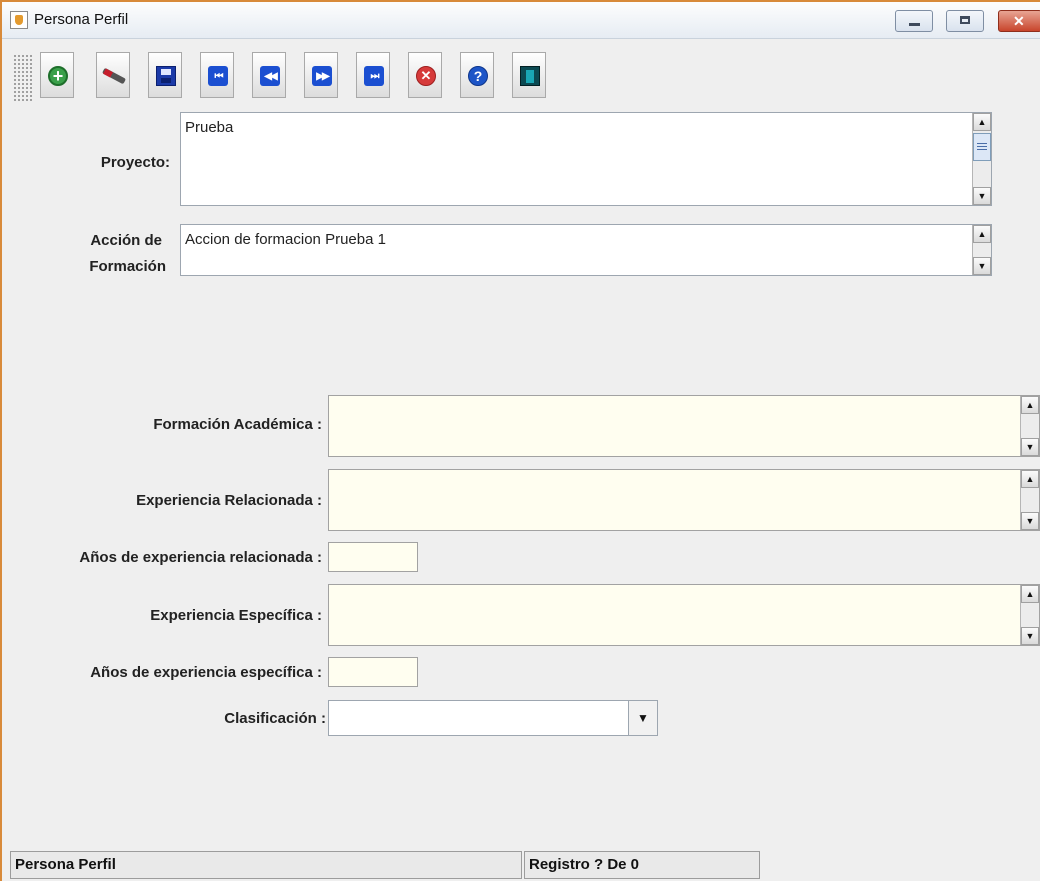  What do you see at coordinates (237, 424) in the screenshot?
I see `formacion-academica-label: Formación Académica :` at bounding box center [237, 424].